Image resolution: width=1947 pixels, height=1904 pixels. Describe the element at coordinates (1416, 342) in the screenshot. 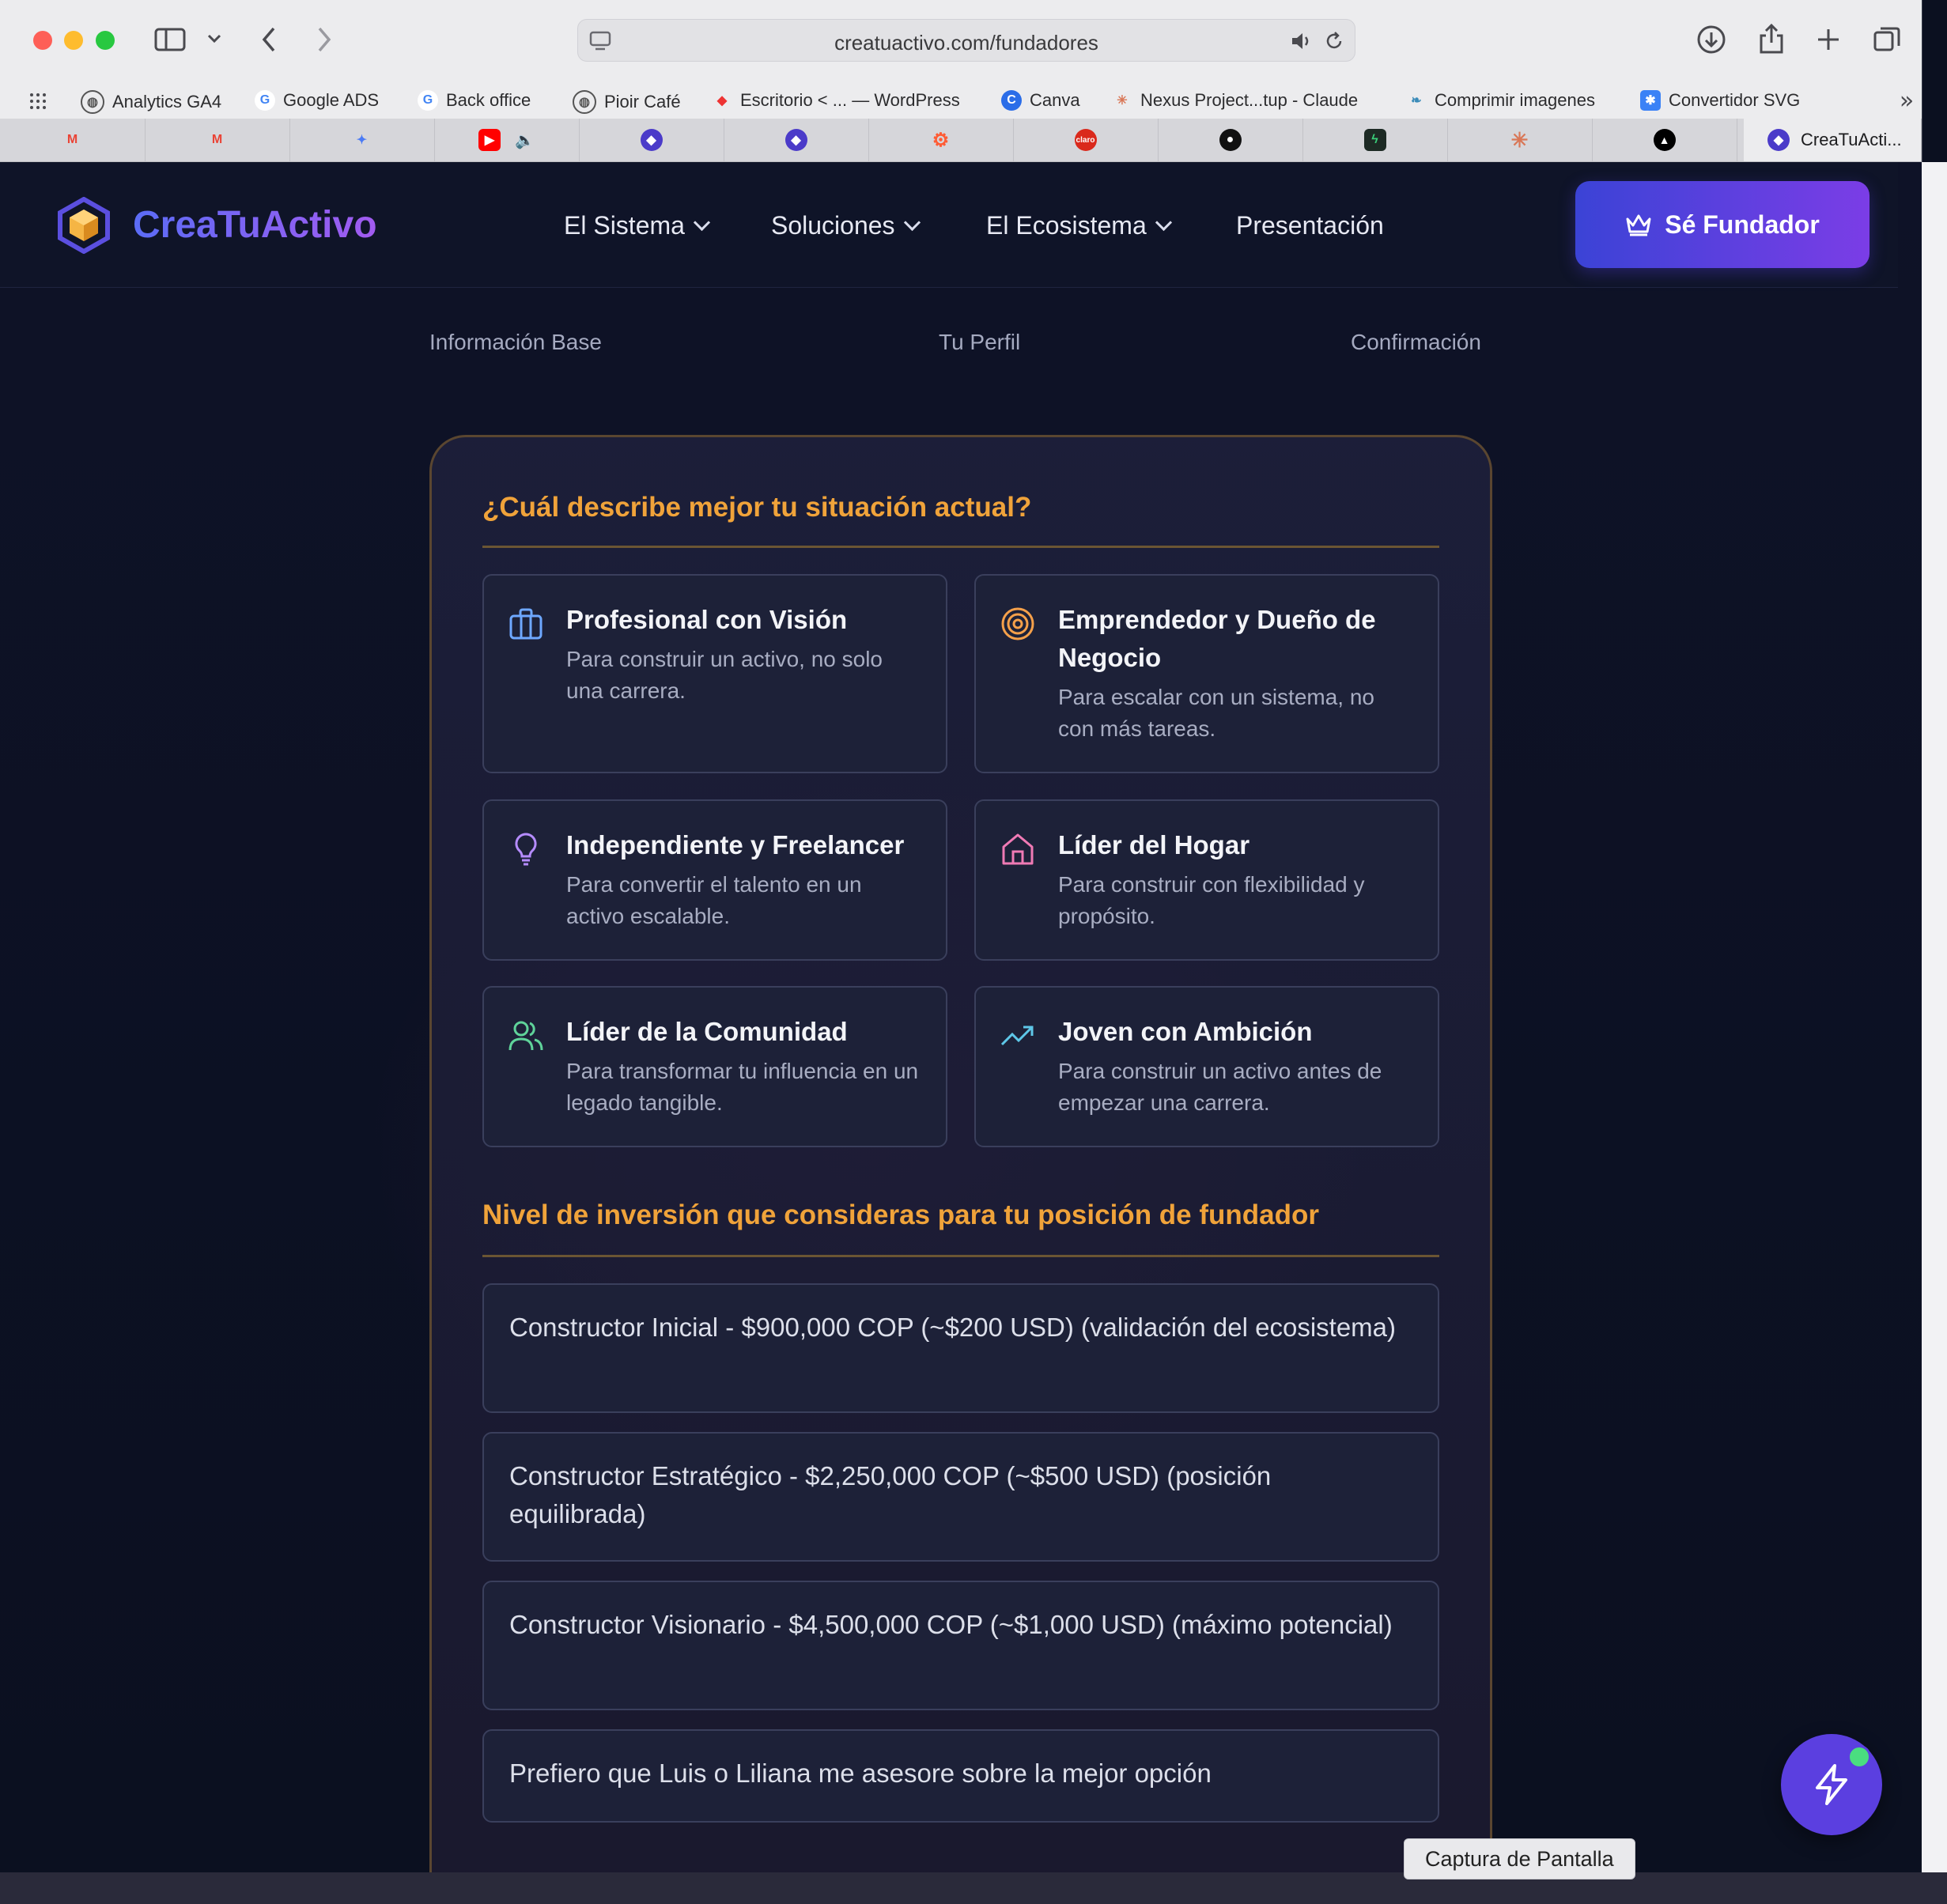

I see `step-confirmacion: Confirmación` at that location.